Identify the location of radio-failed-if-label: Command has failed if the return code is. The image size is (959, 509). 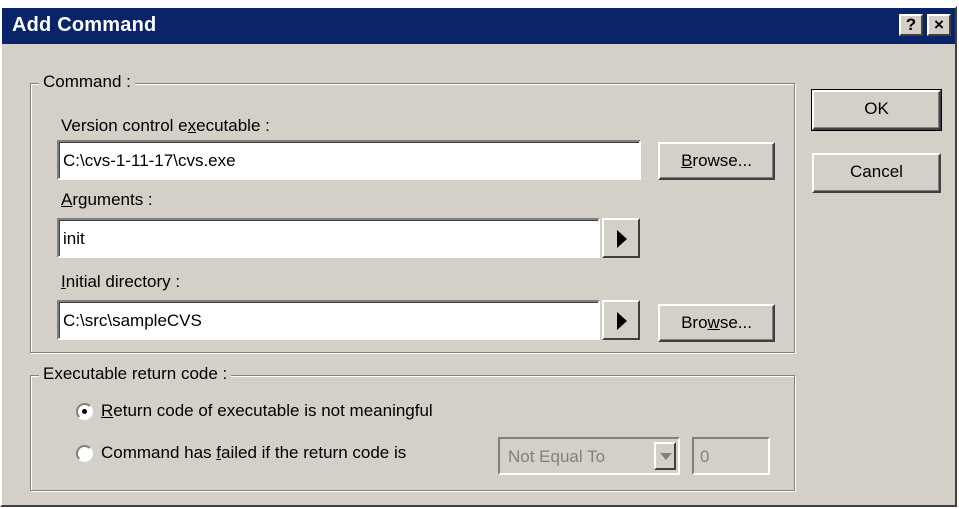
(253, 453).